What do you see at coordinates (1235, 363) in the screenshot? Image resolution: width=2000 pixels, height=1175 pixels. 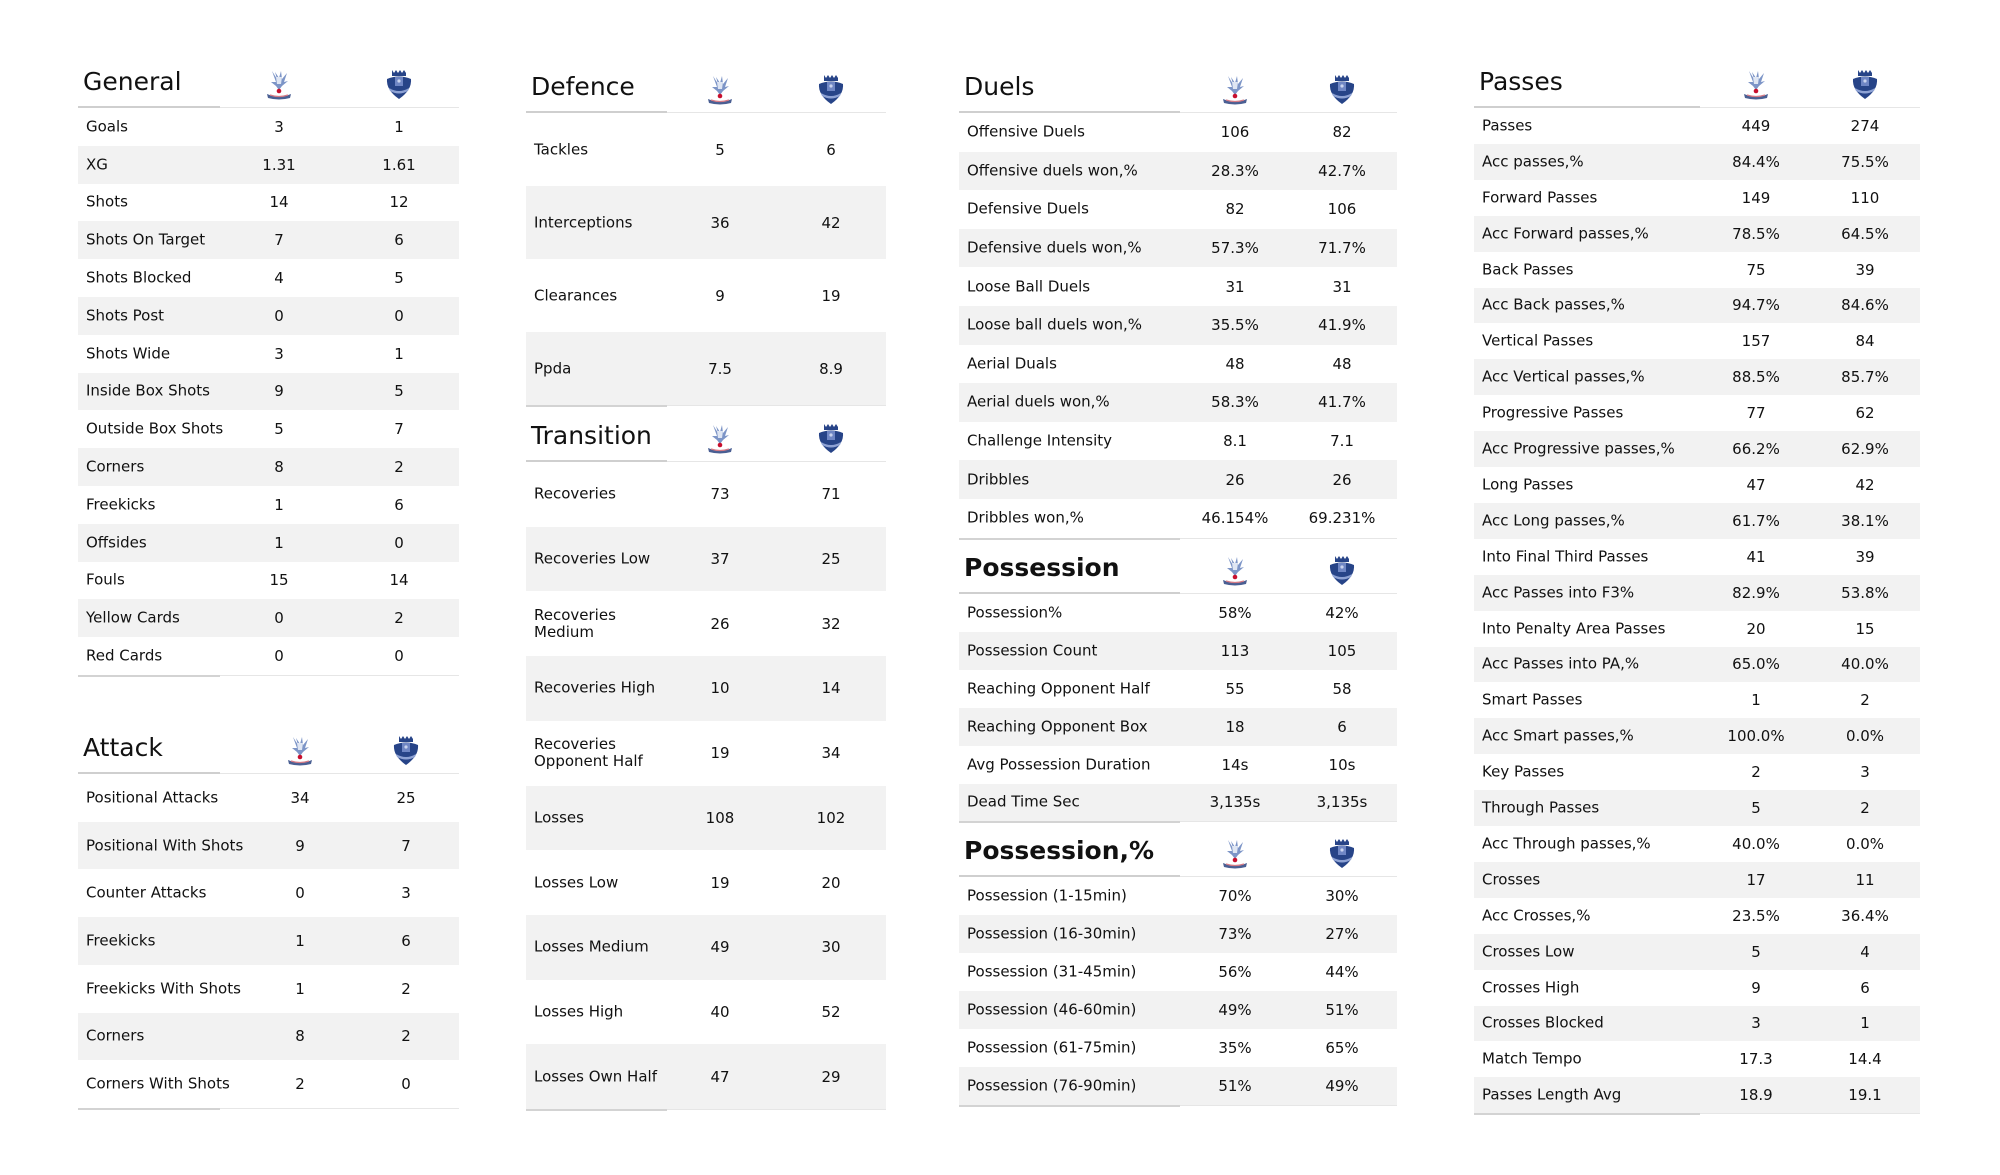 I see `home-value: 48` at bounding box center [1235, 363].